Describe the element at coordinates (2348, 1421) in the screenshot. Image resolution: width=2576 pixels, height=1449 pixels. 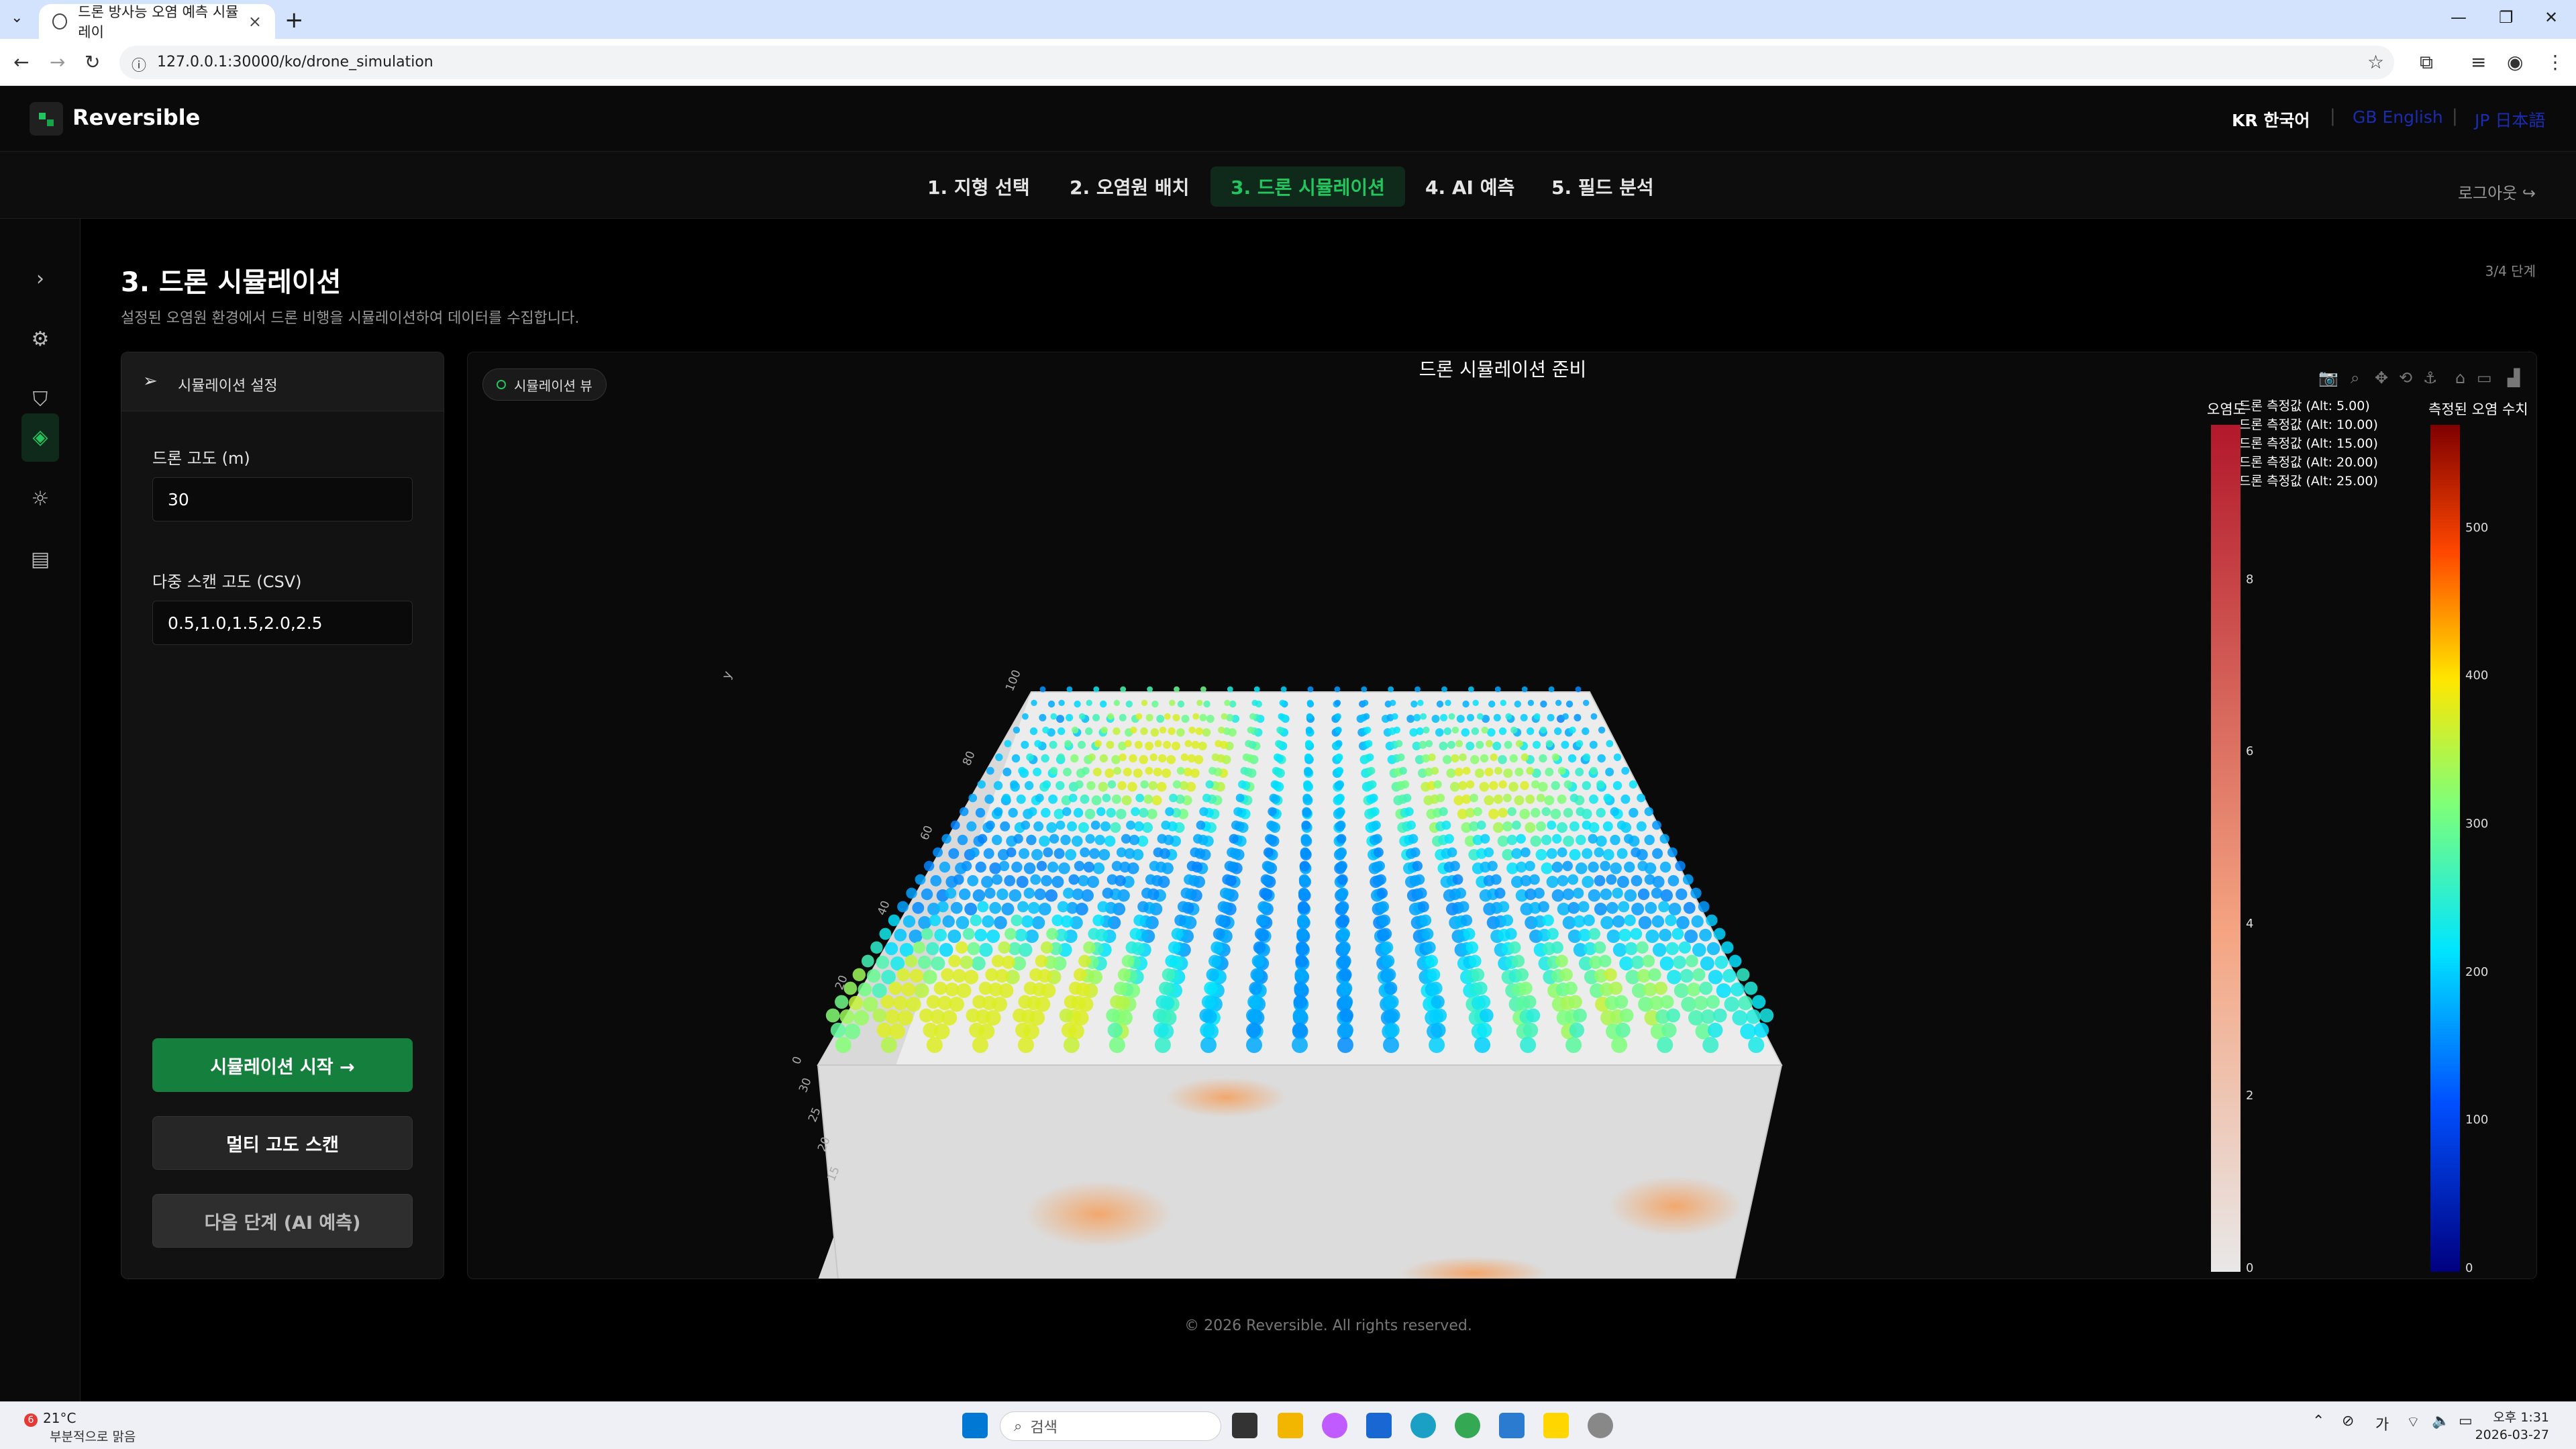
I see `tray-app-icon: ⊘` at that location.